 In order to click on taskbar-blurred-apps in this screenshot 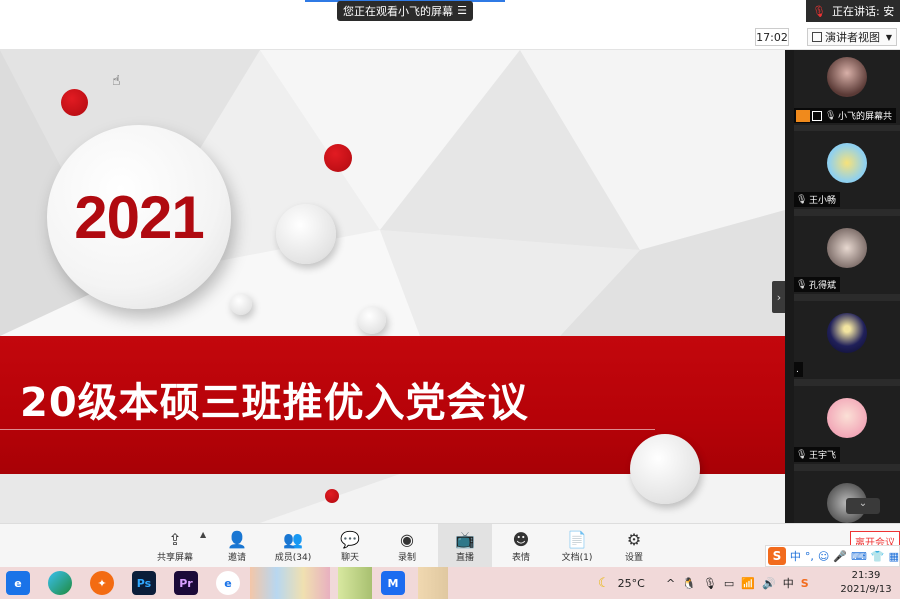, I will do `click(290, 583)`.